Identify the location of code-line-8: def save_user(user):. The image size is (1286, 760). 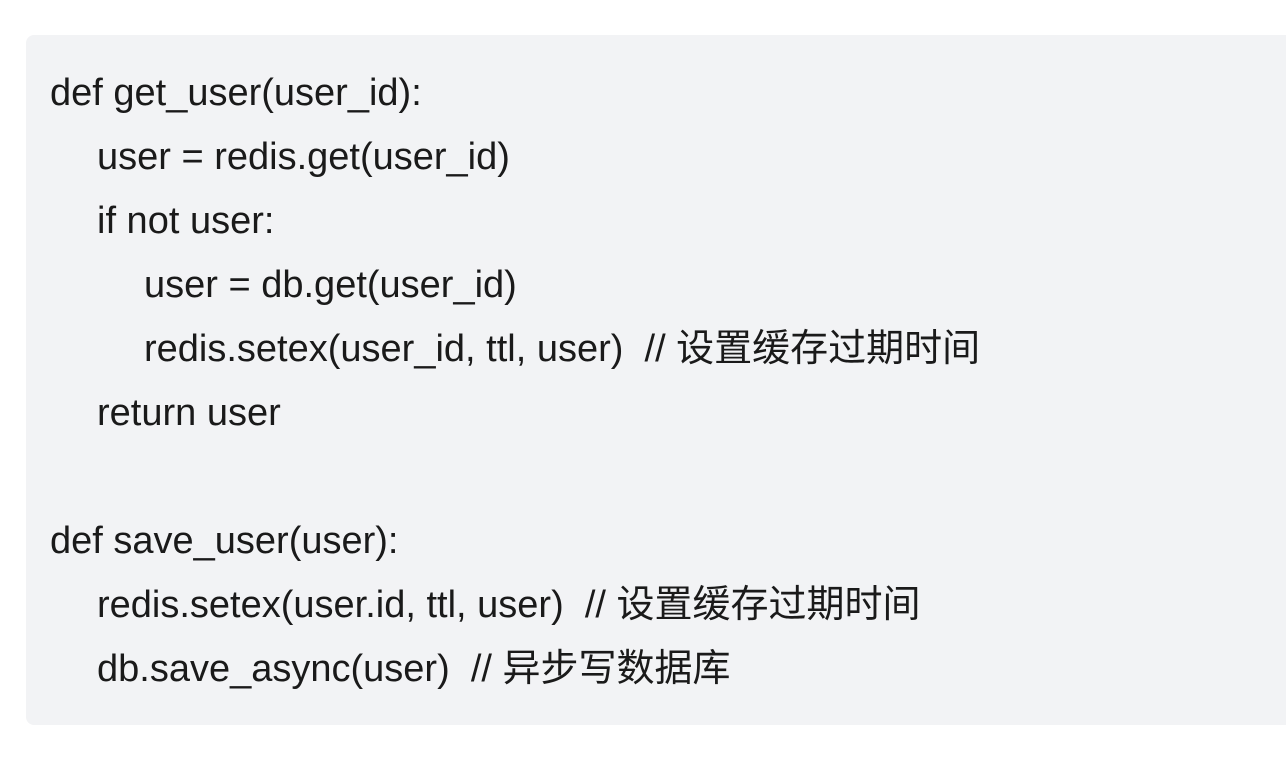
(224, 541).